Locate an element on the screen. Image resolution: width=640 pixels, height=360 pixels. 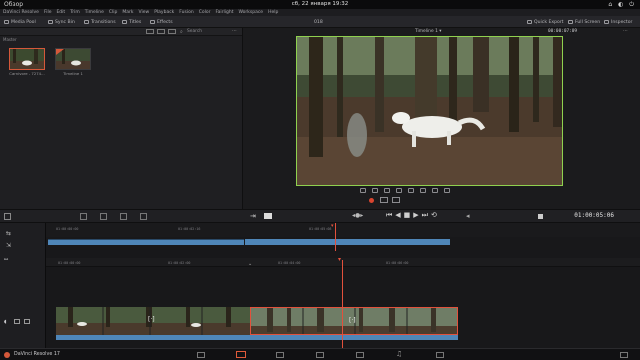
more-options-icon: ⋯ is located at coordinates (234, 31).